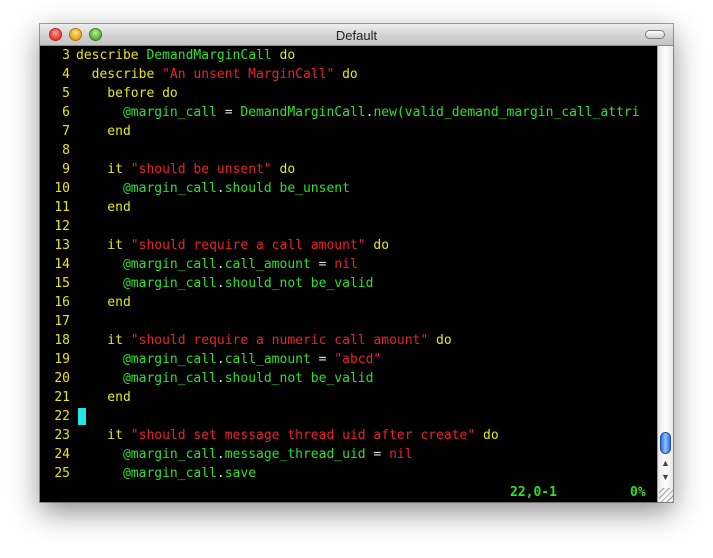 The height and width of the screenshot is (558, 713). I want to click on line-code: describe DemandMarginCall do, so click(185, 55).